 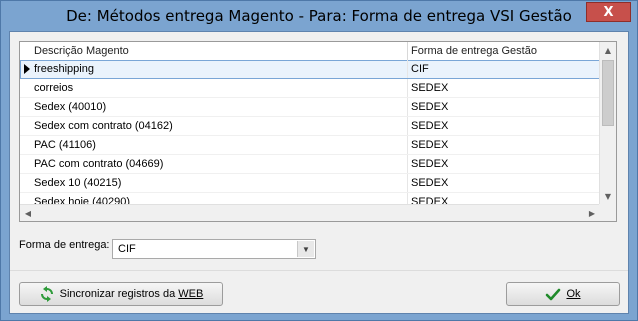 I want to click on scroll-right-icon: ▶, so click(x=592, y=213).